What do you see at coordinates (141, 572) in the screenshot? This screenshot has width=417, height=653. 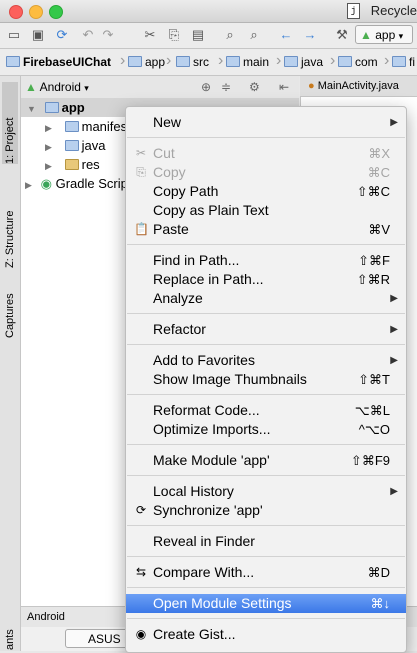 I see `compare-with-icon: ⇆` at bounding box center [141, 572].